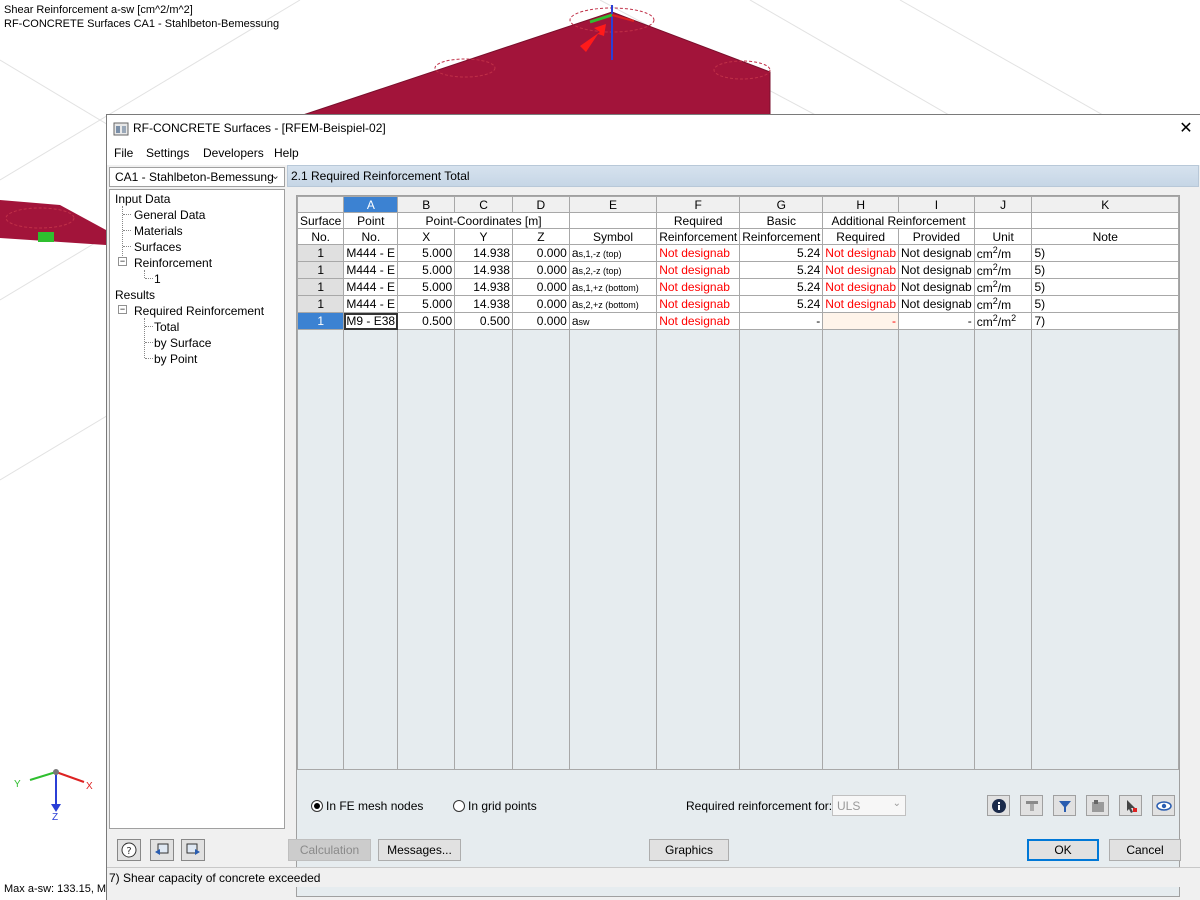  Describe the element at coordinates (1105, 321) in the screenshot. I see `cell-note: 7)` at that location.